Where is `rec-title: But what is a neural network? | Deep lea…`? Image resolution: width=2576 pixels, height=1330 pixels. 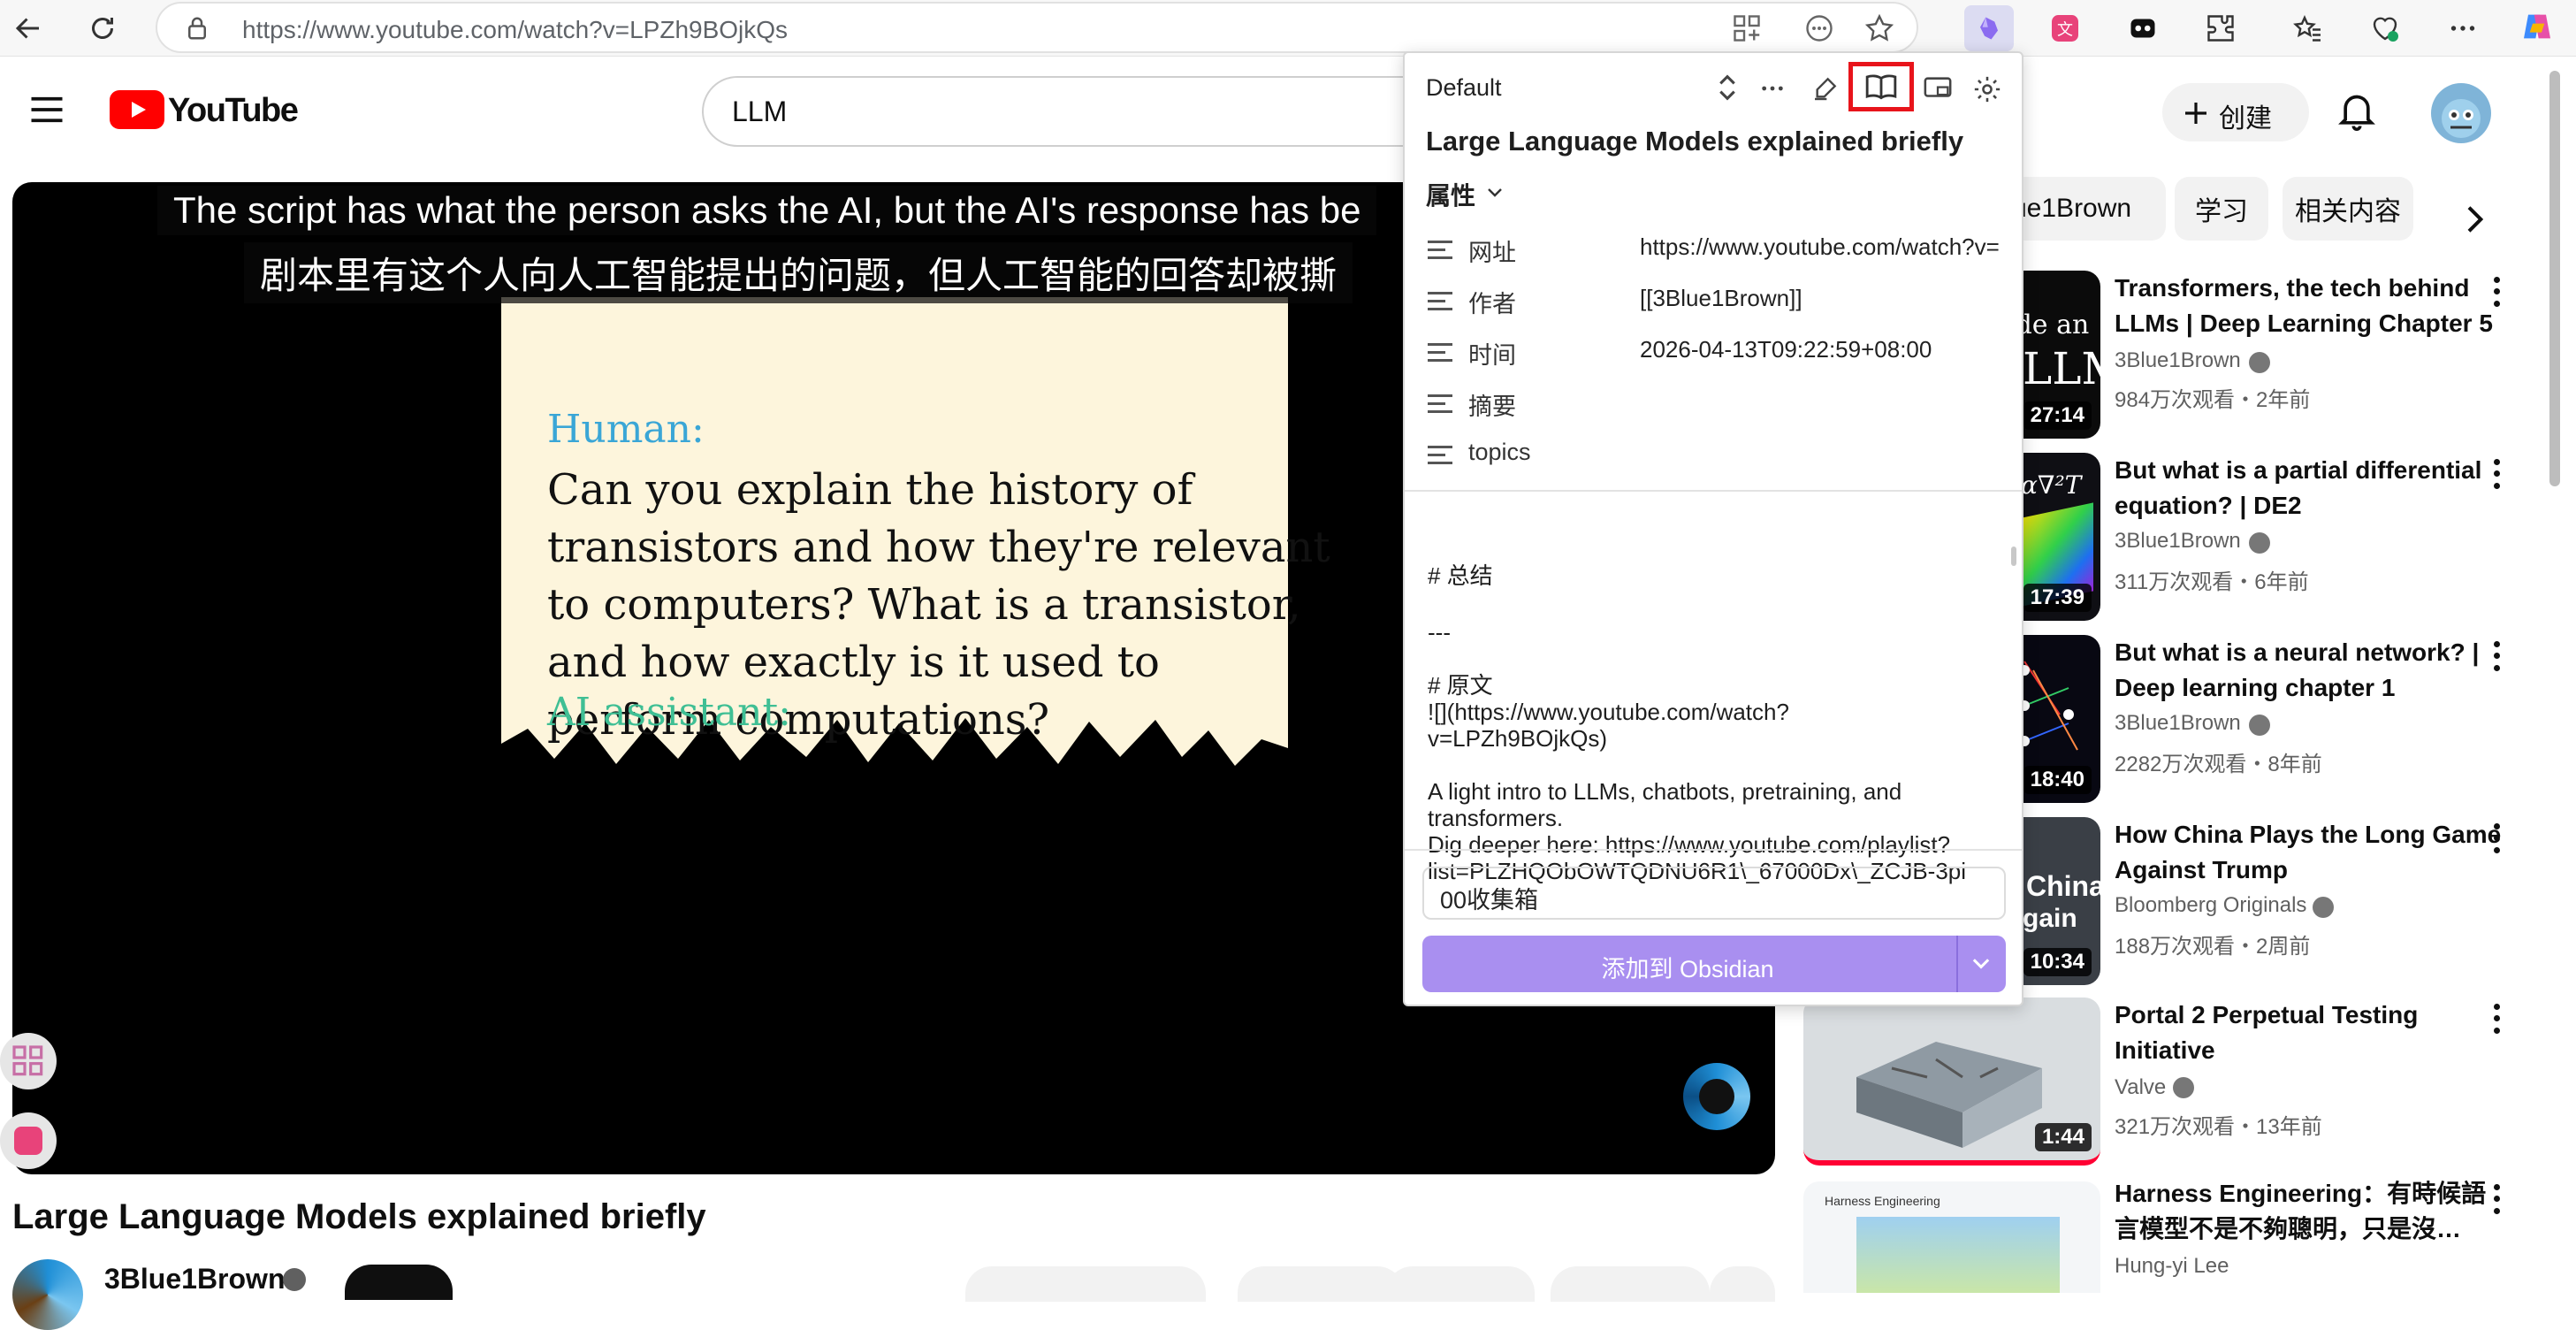 rec-title: But what is a neural network? | Deep lea… is located at coordinates (2309, 670).